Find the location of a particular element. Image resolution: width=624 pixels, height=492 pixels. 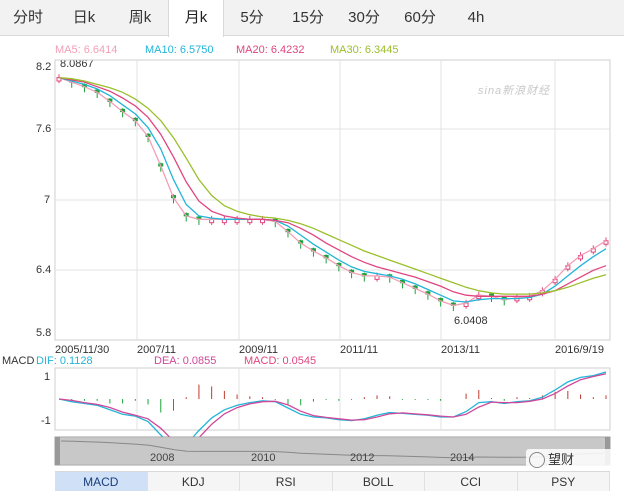

dif-line is located at coordinates (332, 409).